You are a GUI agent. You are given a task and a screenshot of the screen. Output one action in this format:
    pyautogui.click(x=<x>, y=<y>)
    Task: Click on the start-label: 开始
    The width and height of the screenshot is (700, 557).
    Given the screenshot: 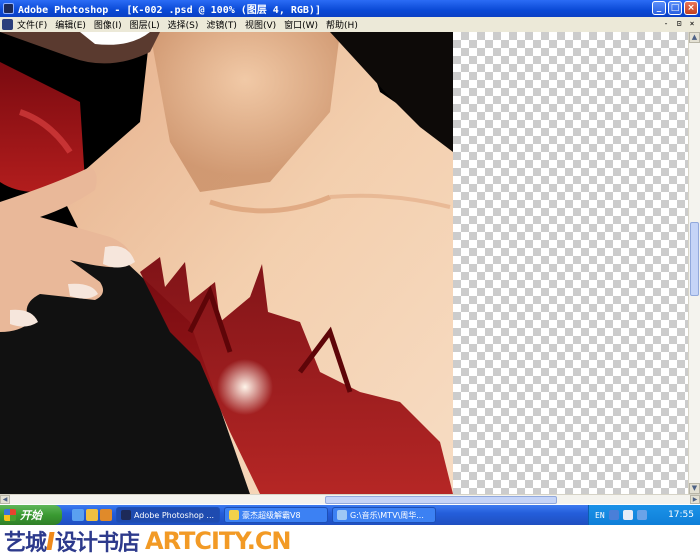 What is the action you would take?
    pyautogui.click(x=31, y=515)
    